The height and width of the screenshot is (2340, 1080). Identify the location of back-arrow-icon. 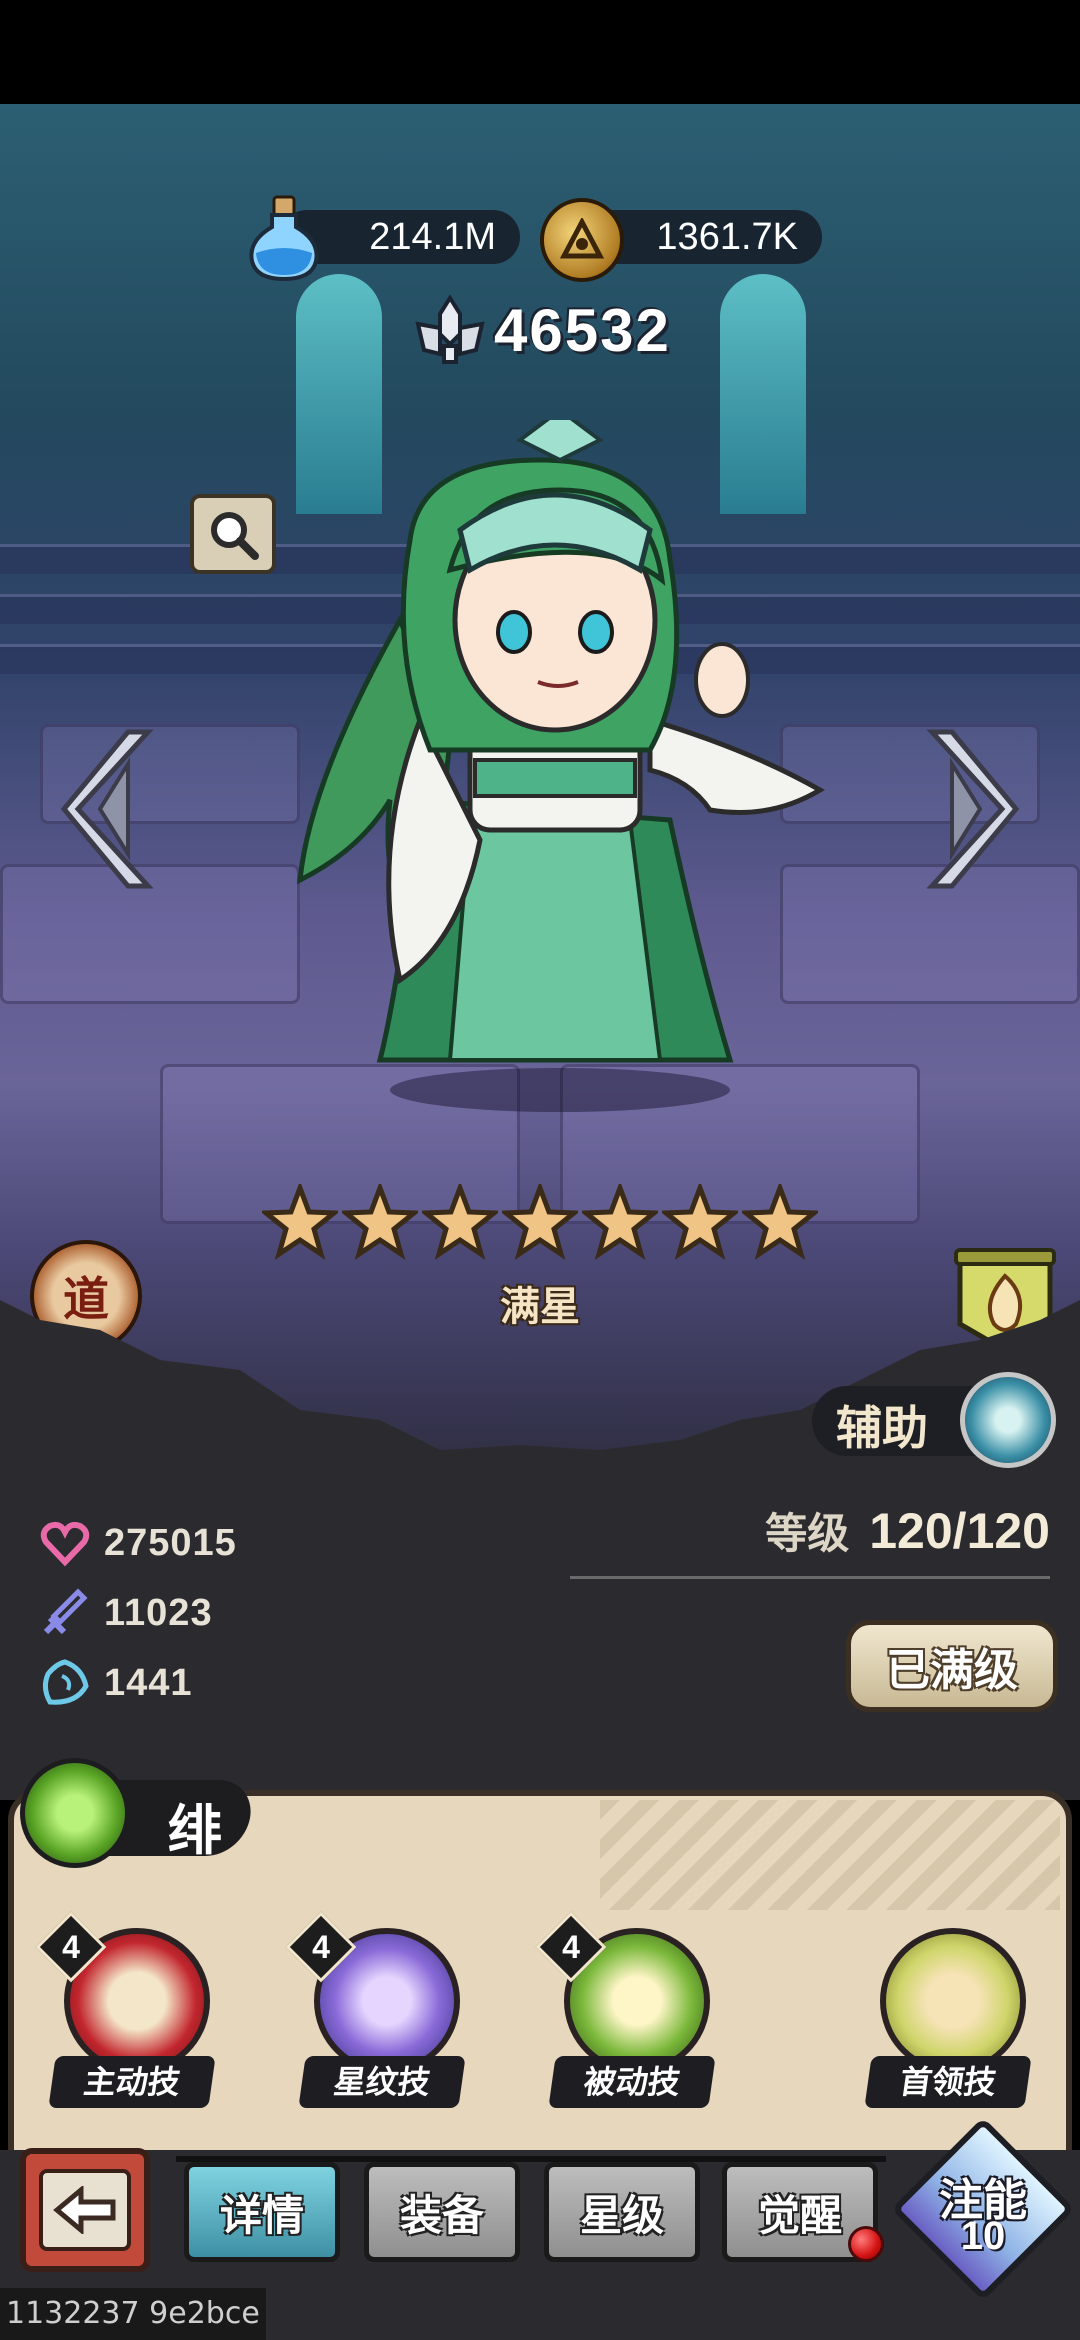
(85, 2210).